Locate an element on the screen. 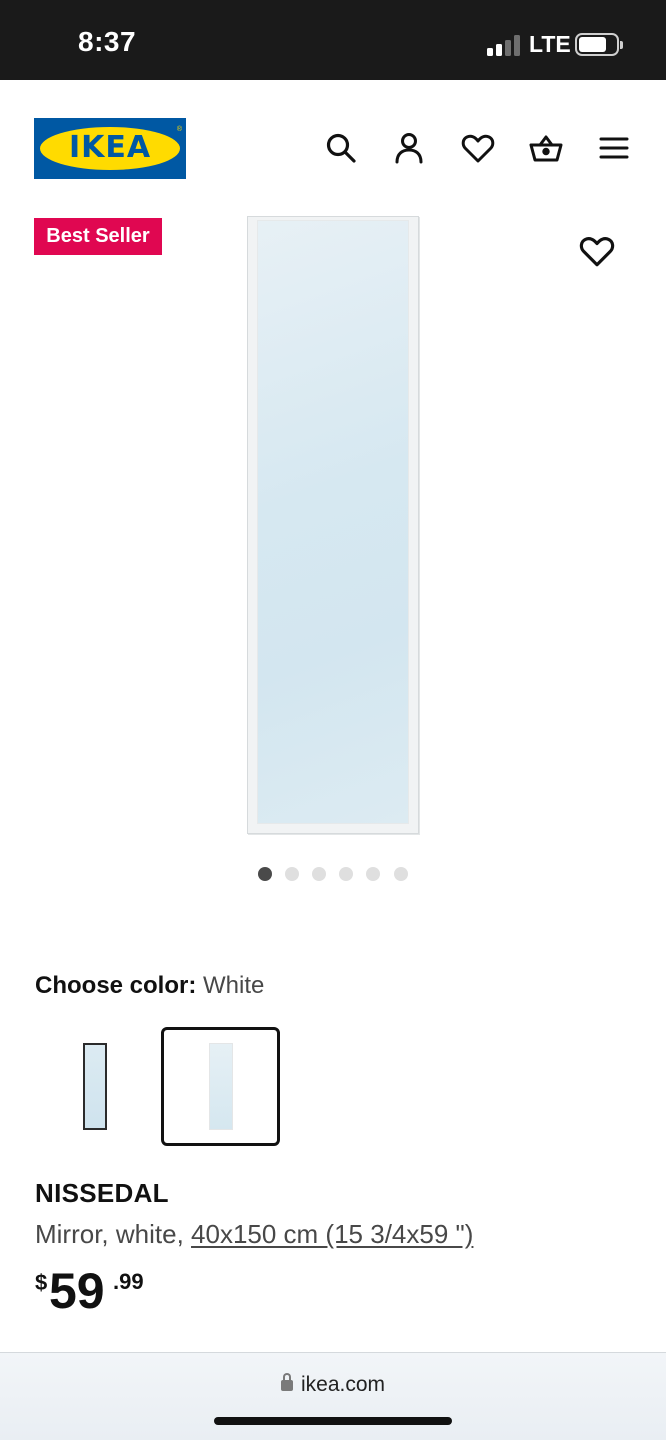 The width and height of the screenshot is (666, 1440). wishlist-heart-icon is located at coordinates (478, 148).